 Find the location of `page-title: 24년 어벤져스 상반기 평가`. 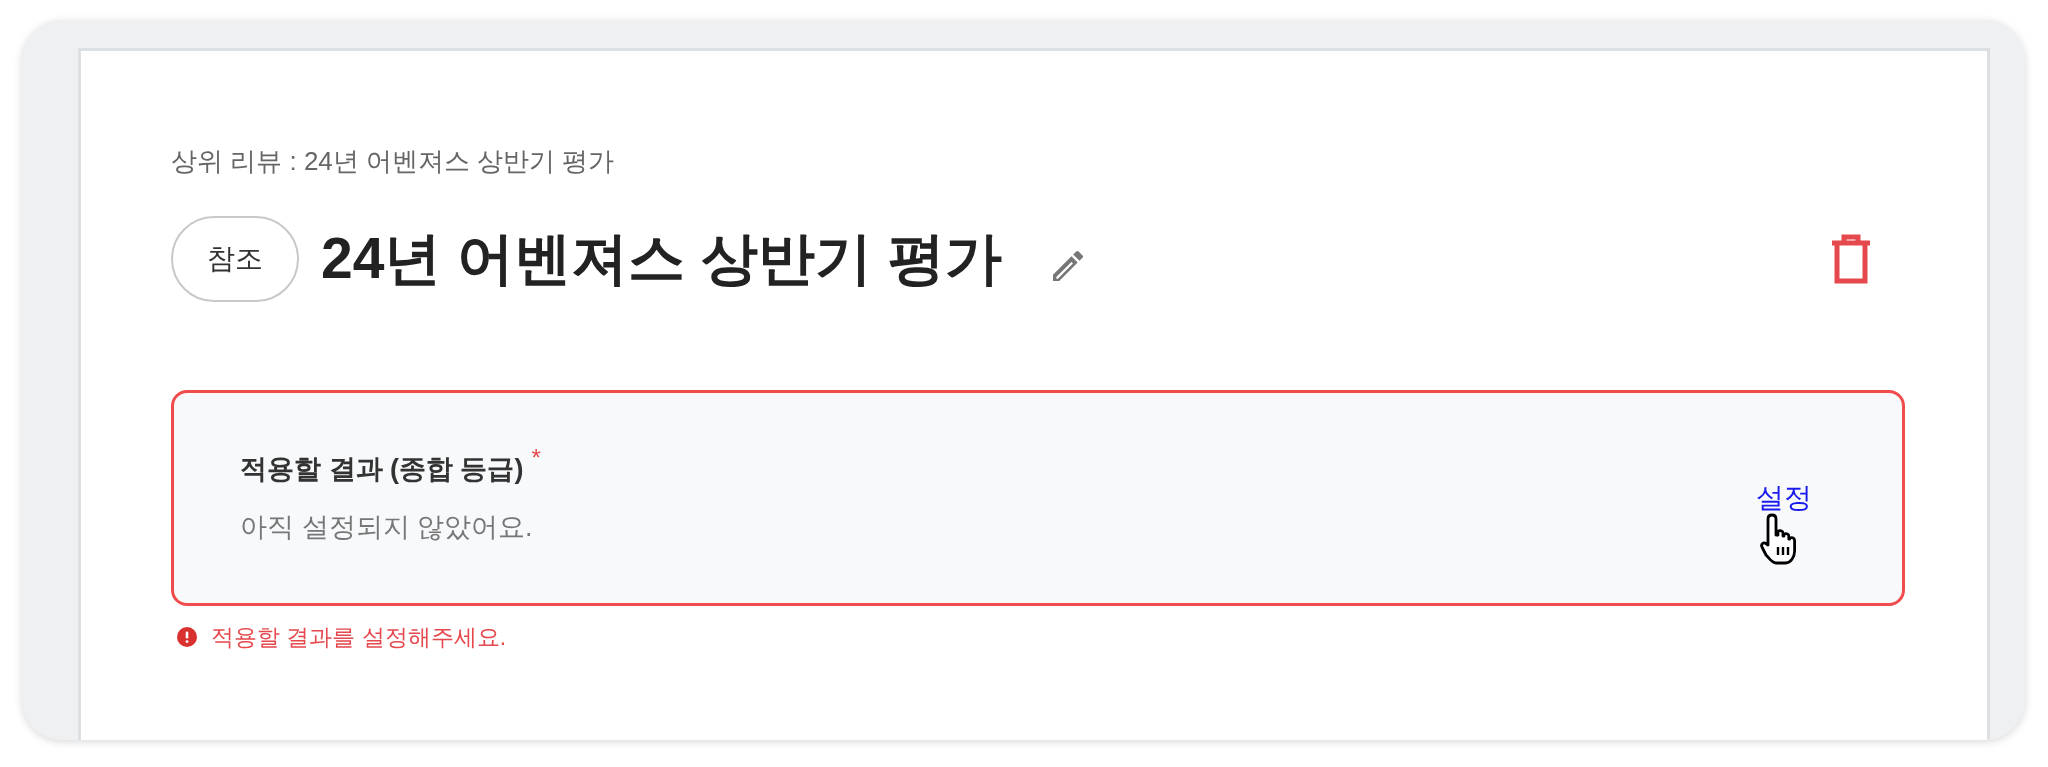

page-title: 24년 어벤져스 상반기 평가 is located at coordinates (661, 259).